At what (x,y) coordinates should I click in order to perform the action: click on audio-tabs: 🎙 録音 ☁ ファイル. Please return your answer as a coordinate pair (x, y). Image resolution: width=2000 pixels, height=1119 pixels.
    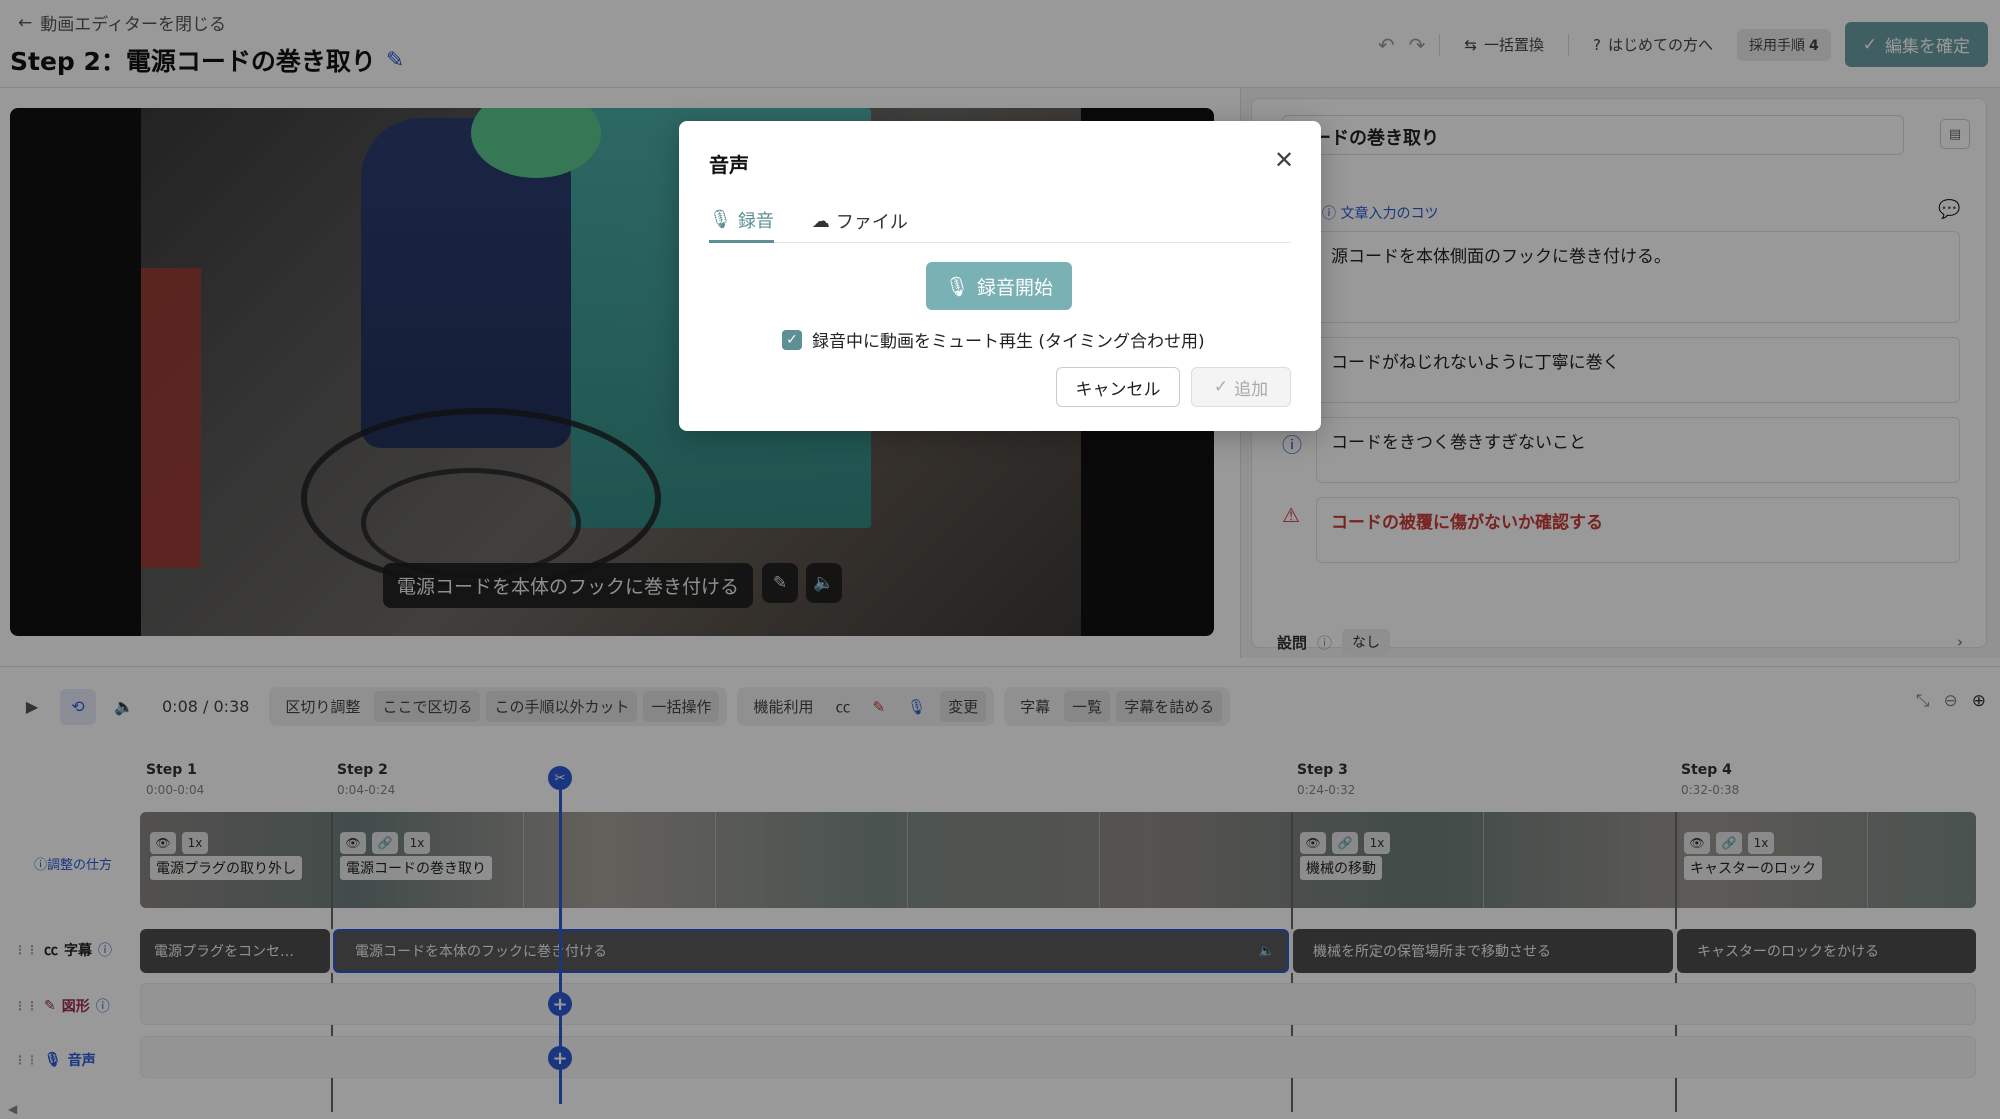
    Looking at the image, I should click on (1000, 221).